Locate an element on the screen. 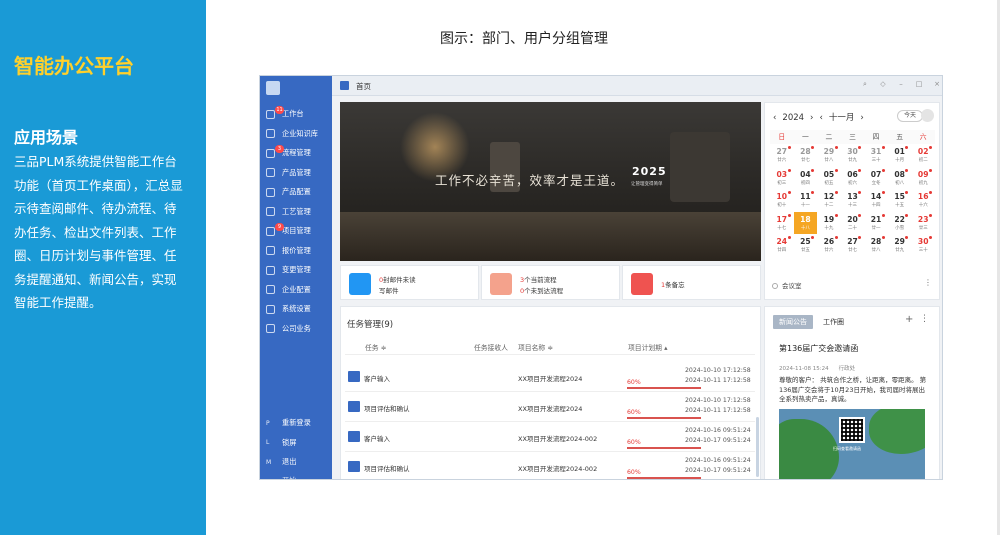  weekday-label: 六 is located at coordinates (923, 137).